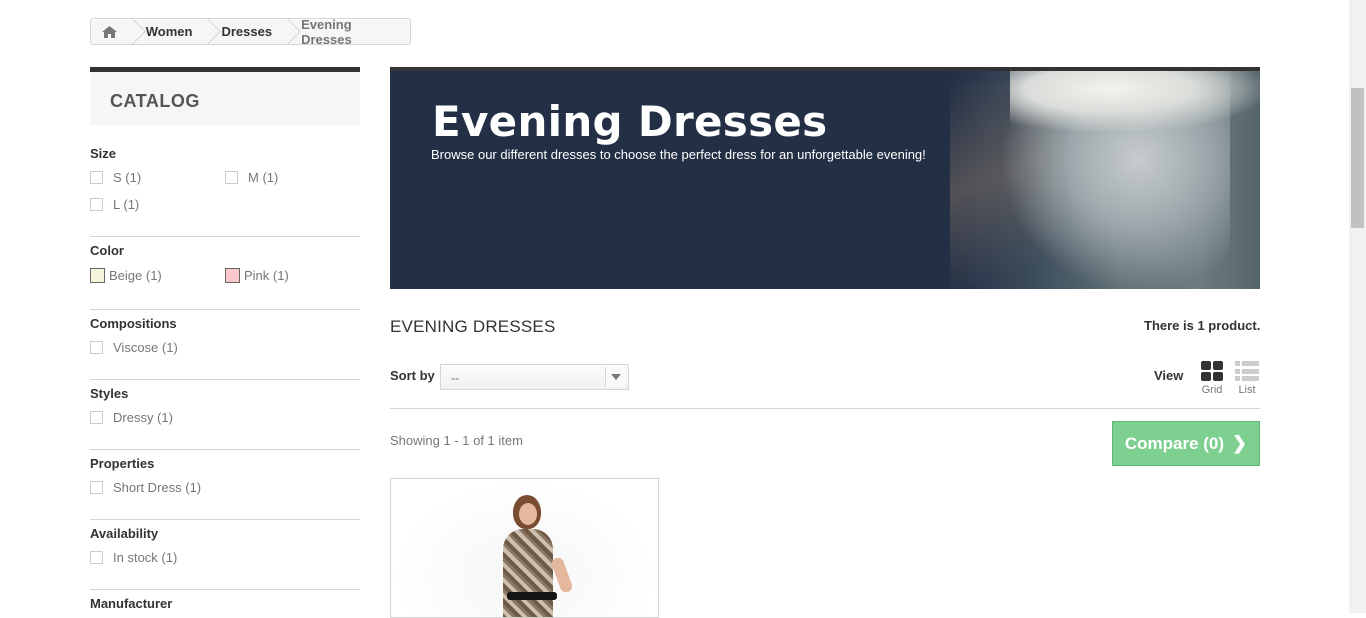 The width and height of the screenshot is (1366, 618). What do you see at coordinates (225, 250) in the screenshot?
I see `filter-color: Color` at bounding box center [225, 250].